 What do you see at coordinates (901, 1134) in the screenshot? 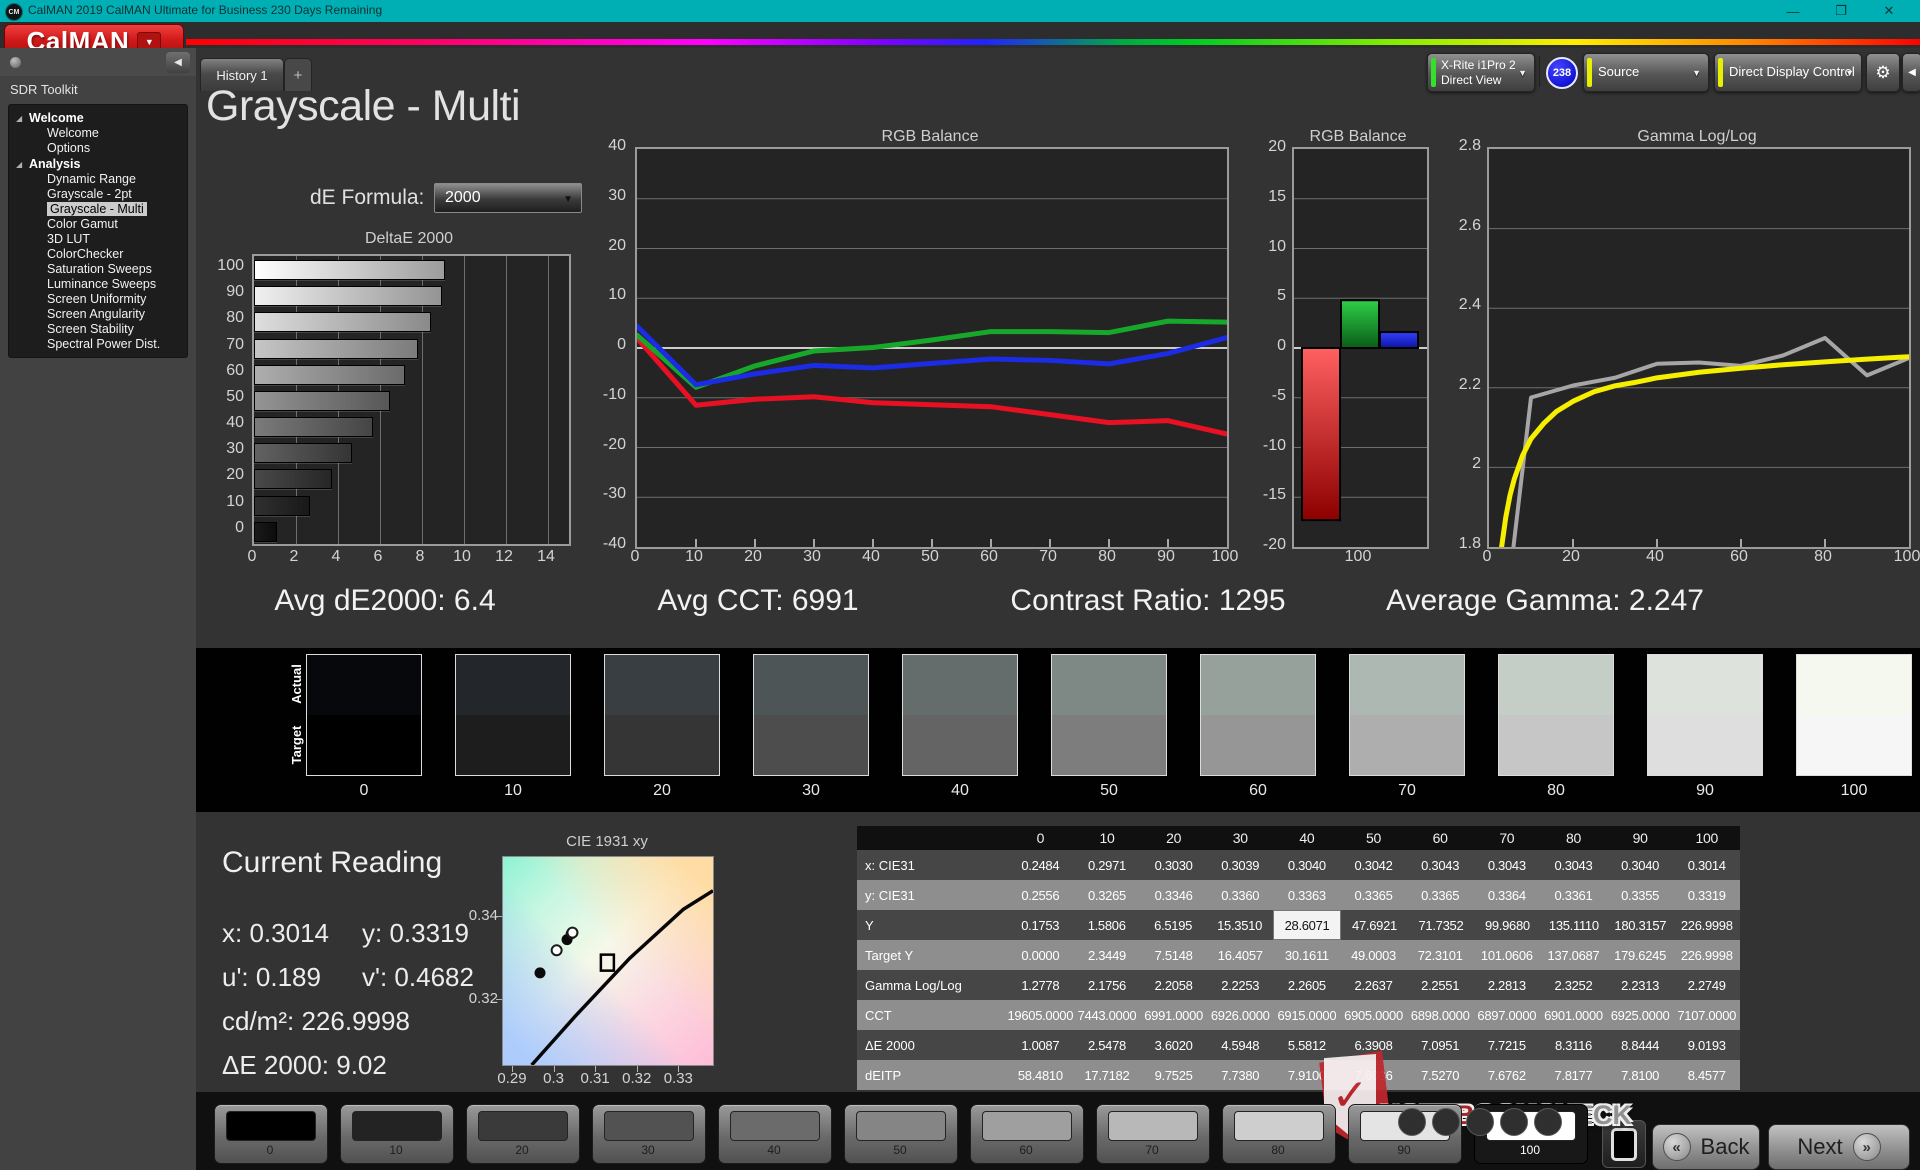
I see `pattern-level-button-50: 50` at bounding box center [901, 1134].